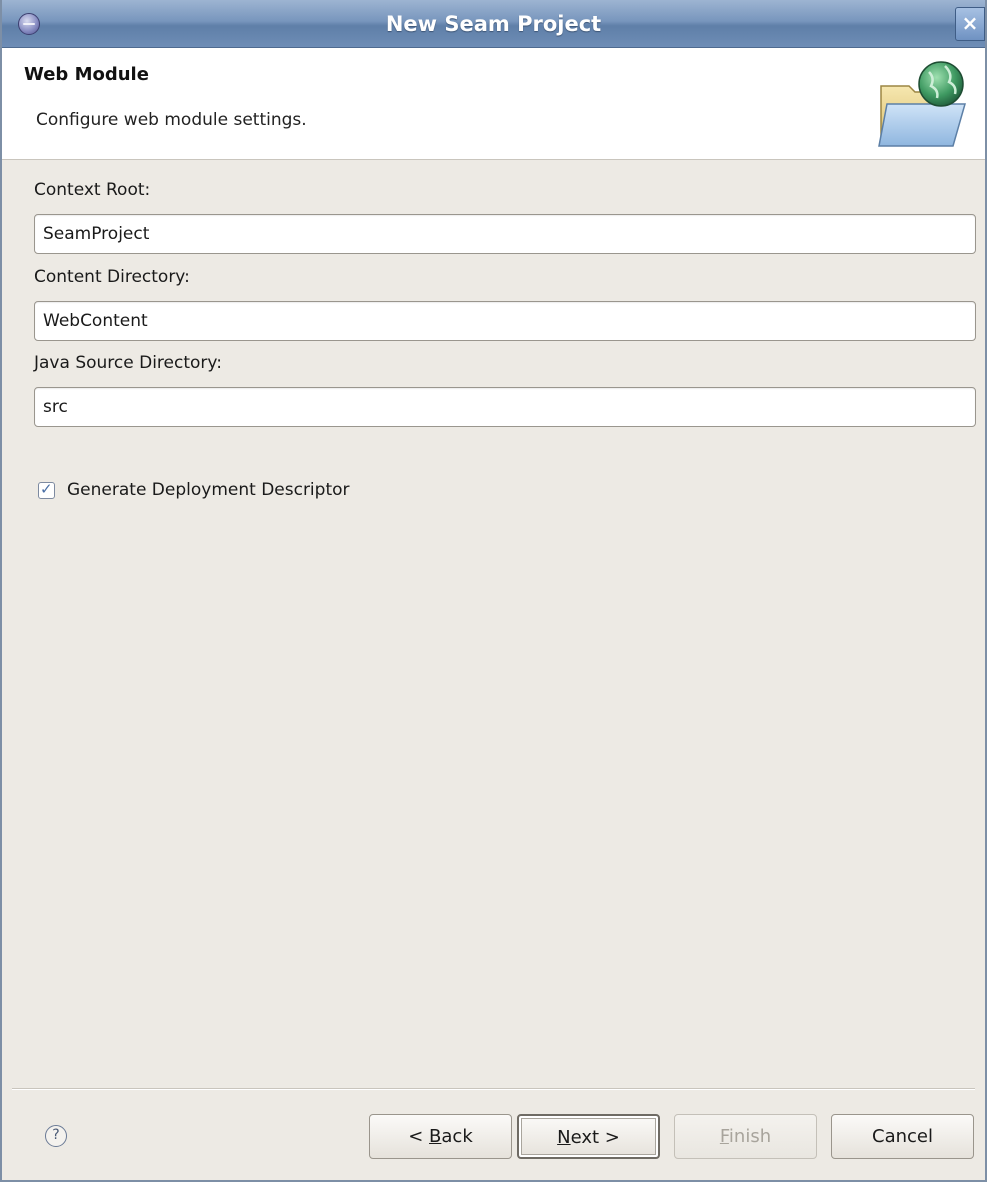 This screenshot has width=987, height=1182. I want to click on checkmark-icon: ✓, so click(46, 488).